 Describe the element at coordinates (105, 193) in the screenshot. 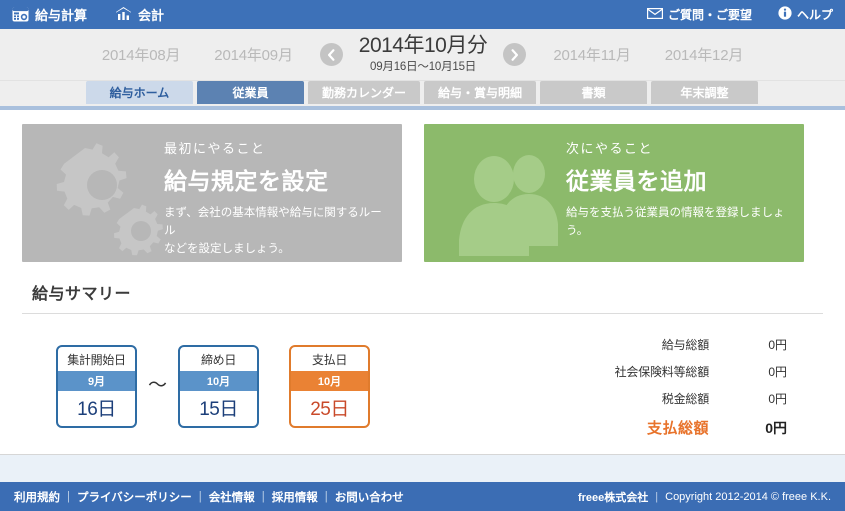

I see `gears-icon` at that location.